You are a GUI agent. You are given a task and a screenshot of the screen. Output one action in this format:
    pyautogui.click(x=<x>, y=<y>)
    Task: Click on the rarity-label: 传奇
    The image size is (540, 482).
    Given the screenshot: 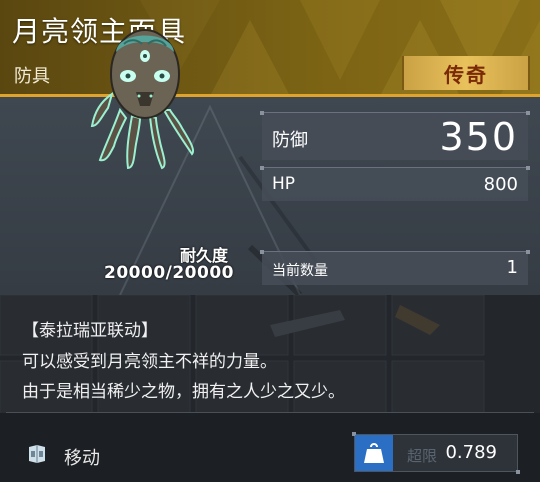 What is the action you would take?
    pyautogui.click(x=466, y=74)
    